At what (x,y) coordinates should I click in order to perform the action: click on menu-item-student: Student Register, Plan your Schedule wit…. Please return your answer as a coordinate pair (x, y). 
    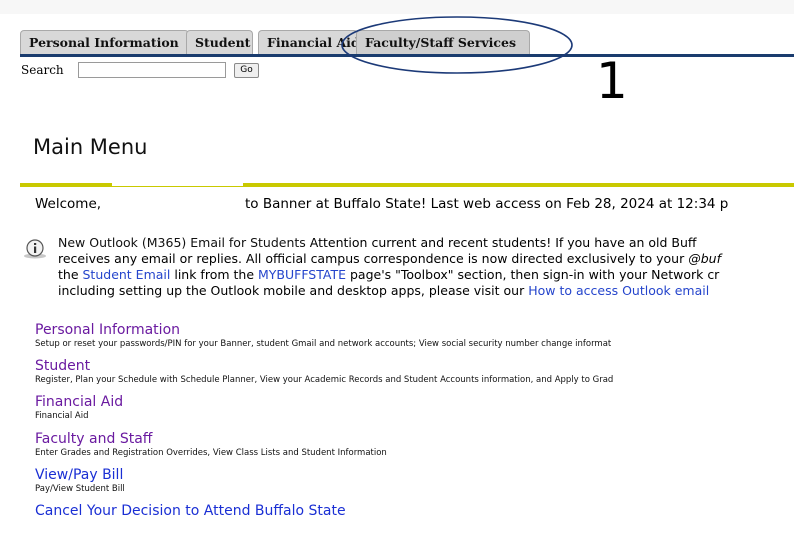
    Looking at the image, I should click on (324, 372).